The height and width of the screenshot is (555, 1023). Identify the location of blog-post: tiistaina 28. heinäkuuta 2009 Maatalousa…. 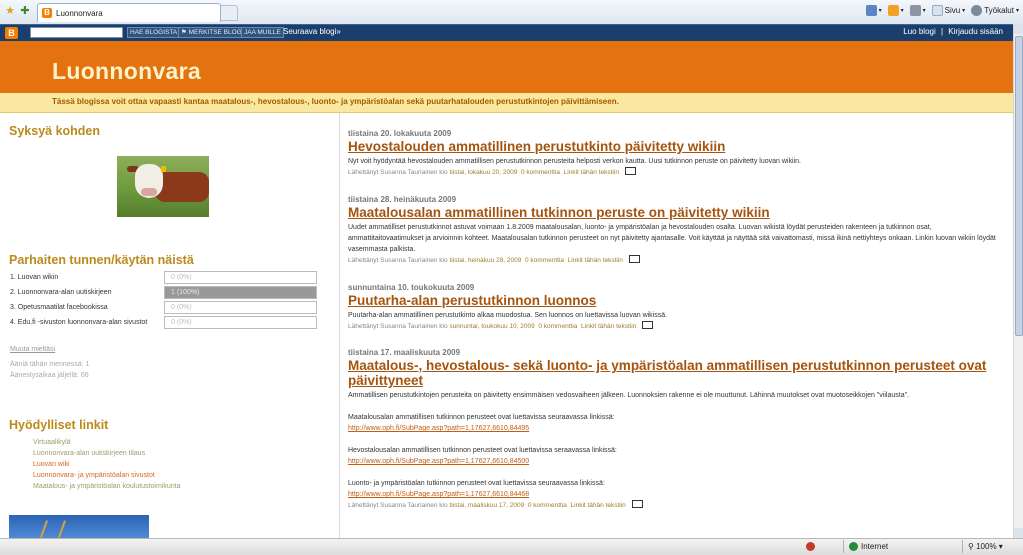
(673, 230).